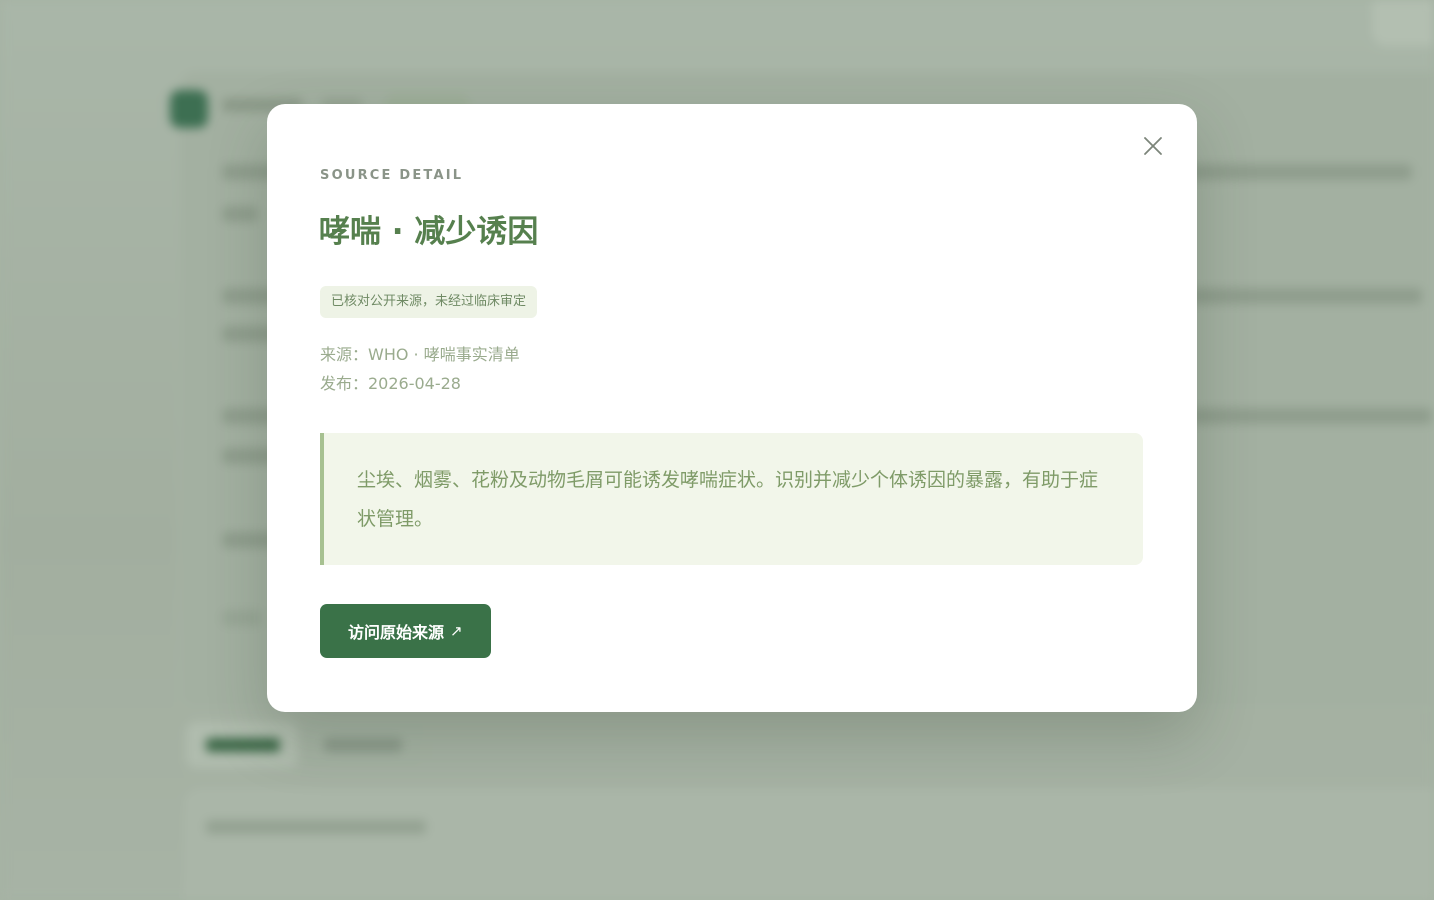  I want to click on close-icon, so click(1153, 146).